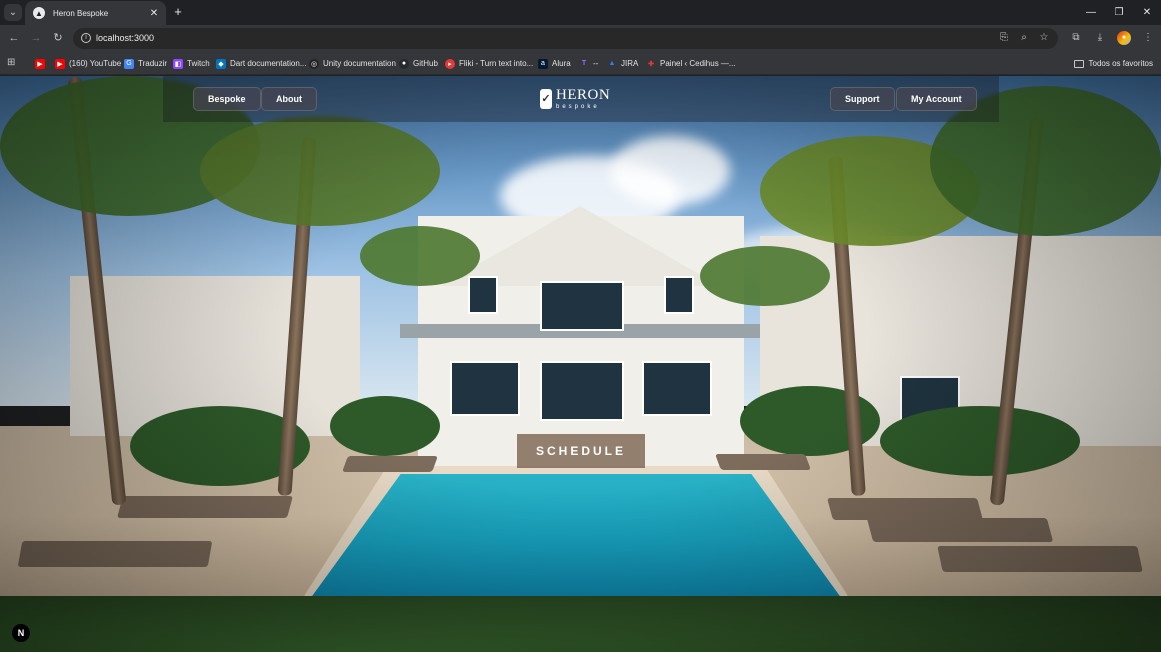  I want to click on restore-icon: ❐, so click(1119, 12).